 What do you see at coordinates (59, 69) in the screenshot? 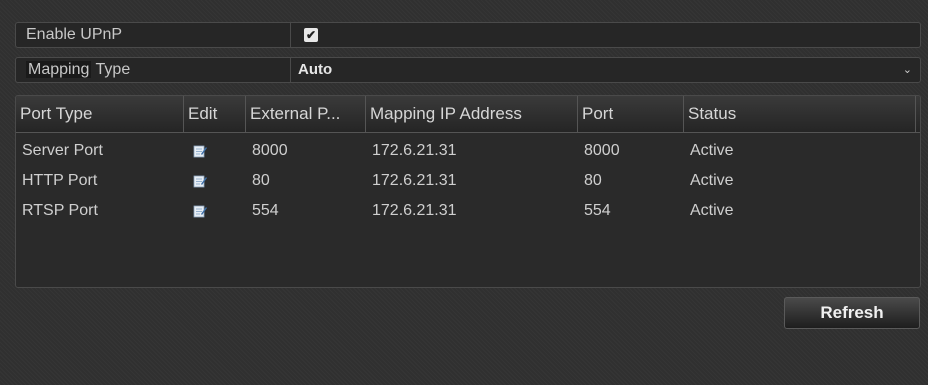
I see `mapping-type-label-part1: Mapping` at bounding box center [59, 69].